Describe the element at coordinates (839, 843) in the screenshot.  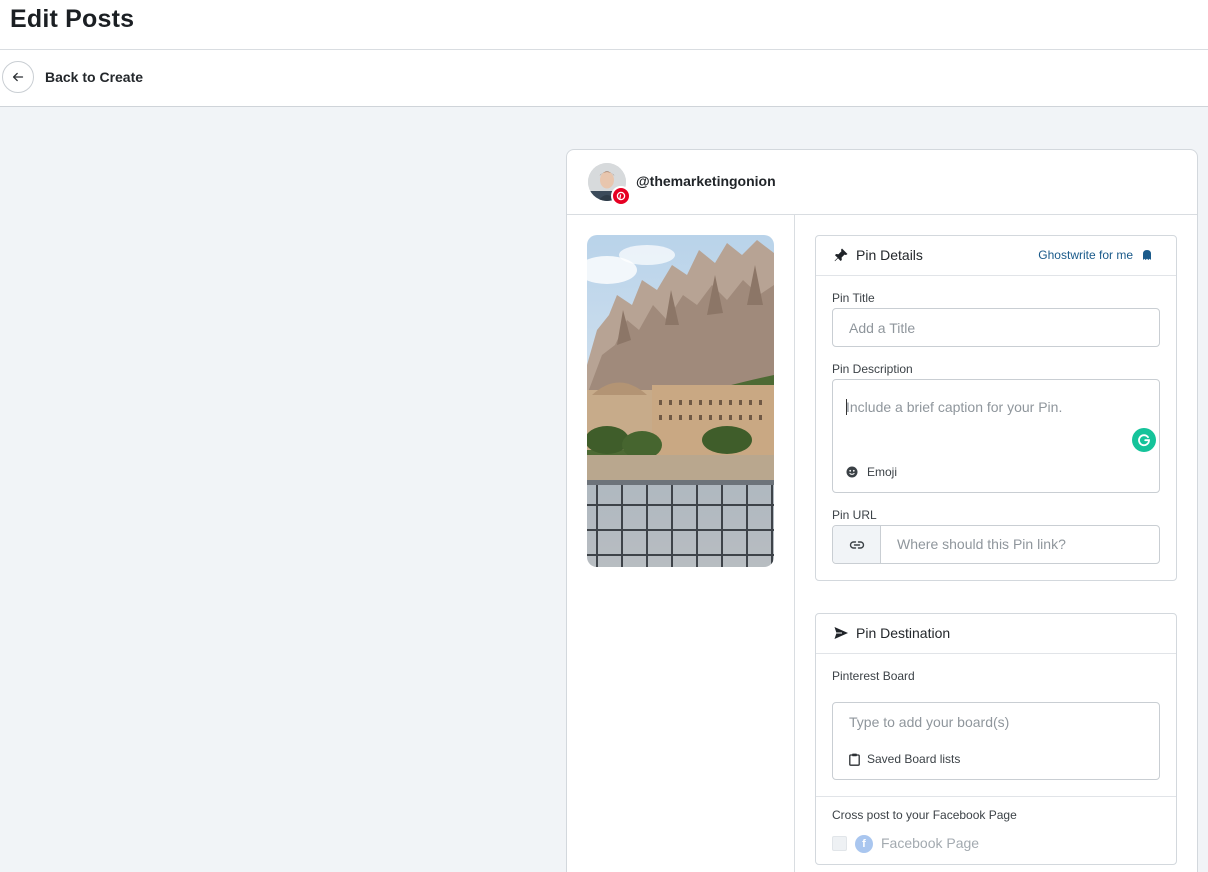
I see `facebook-page-checkbox` at that location.